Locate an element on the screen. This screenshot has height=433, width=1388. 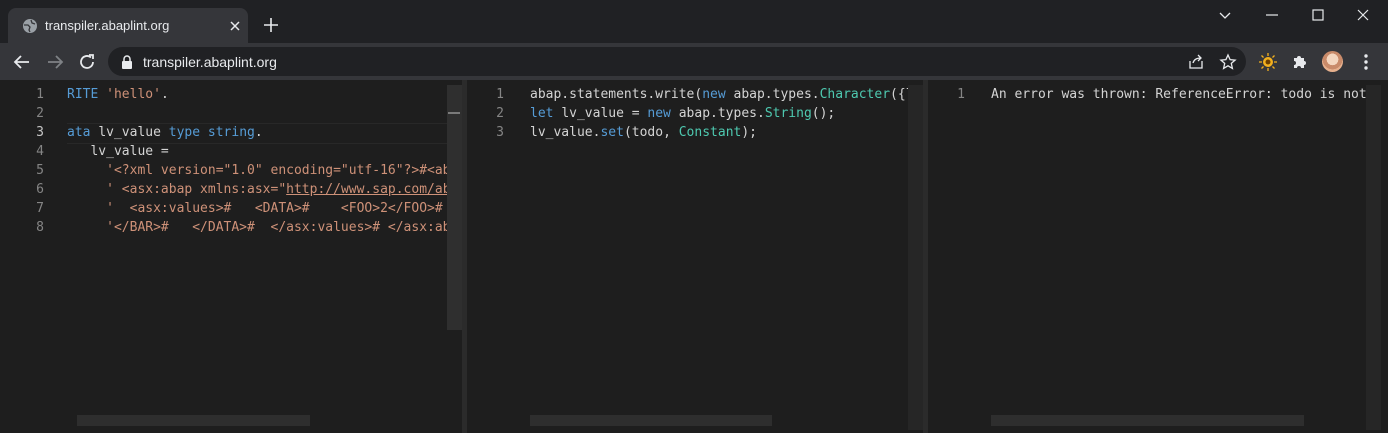
maximize-icon is located at coordinates (1318, 15).